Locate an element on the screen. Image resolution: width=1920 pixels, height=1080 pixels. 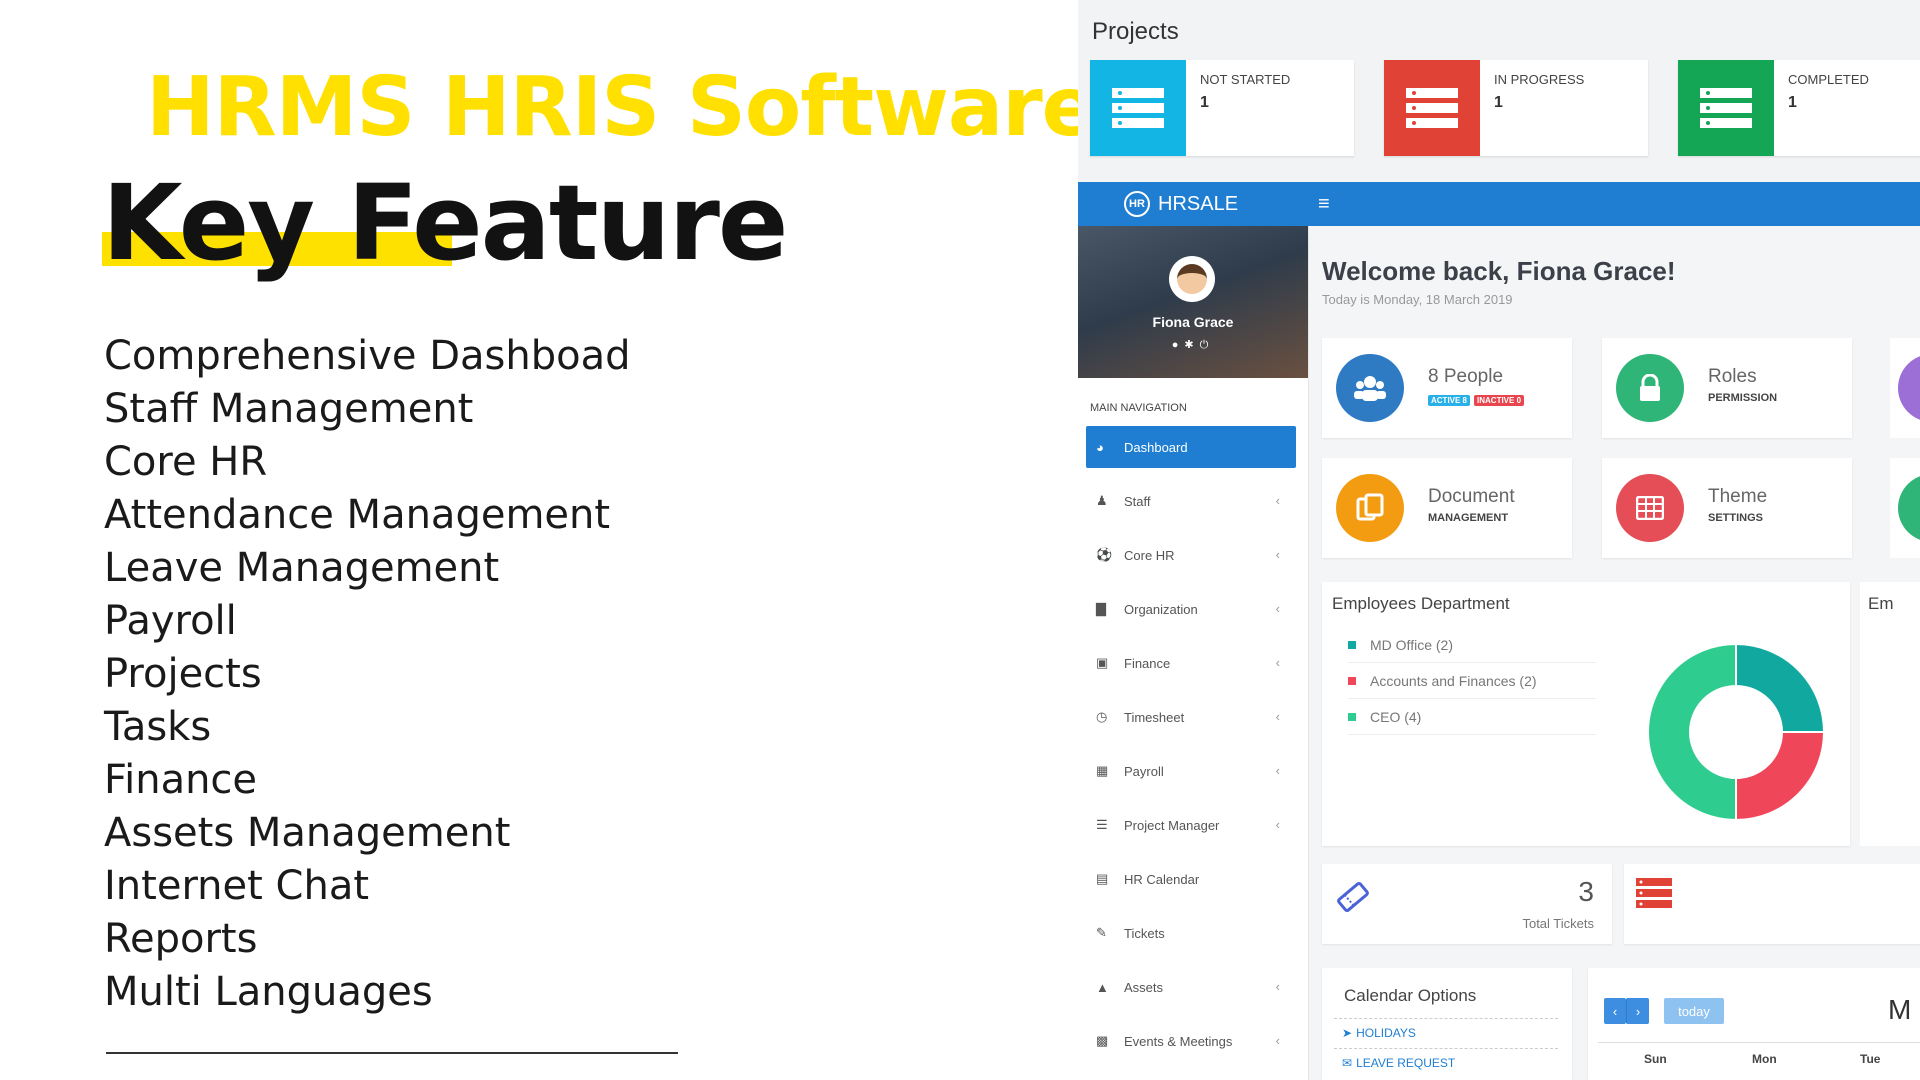
calendar-today-button: today is located at coordinates (1694, 1011).